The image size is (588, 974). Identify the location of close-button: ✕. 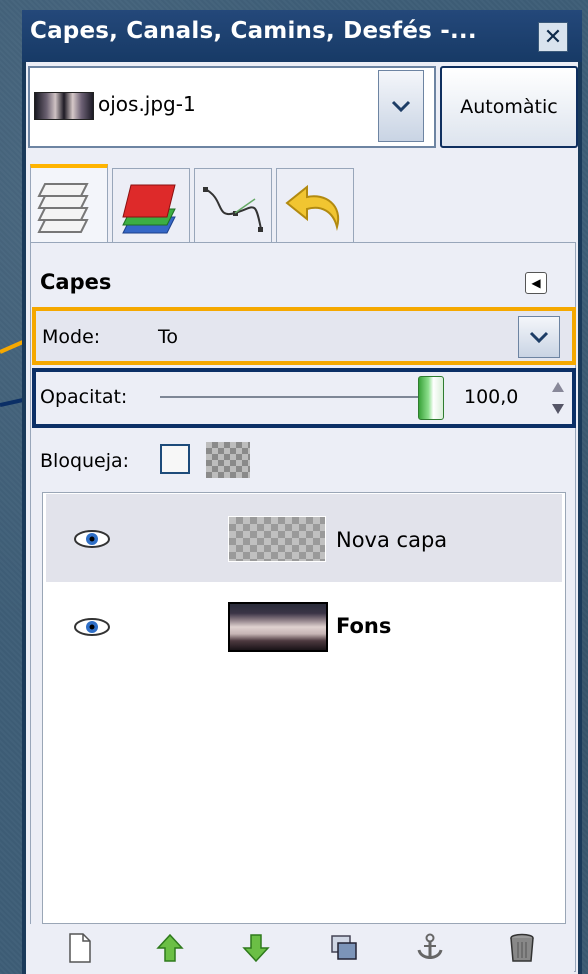
(553, 37).